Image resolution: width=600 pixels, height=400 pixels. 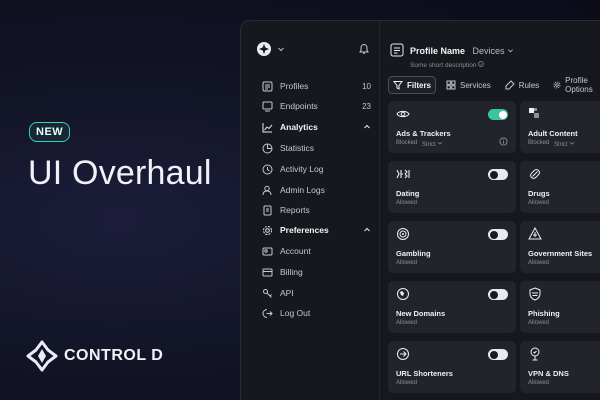 What do you see at coordinates (544, 313) in the screenshot?
I see `filter-title: Phishing` at bounding box center [544, 313].